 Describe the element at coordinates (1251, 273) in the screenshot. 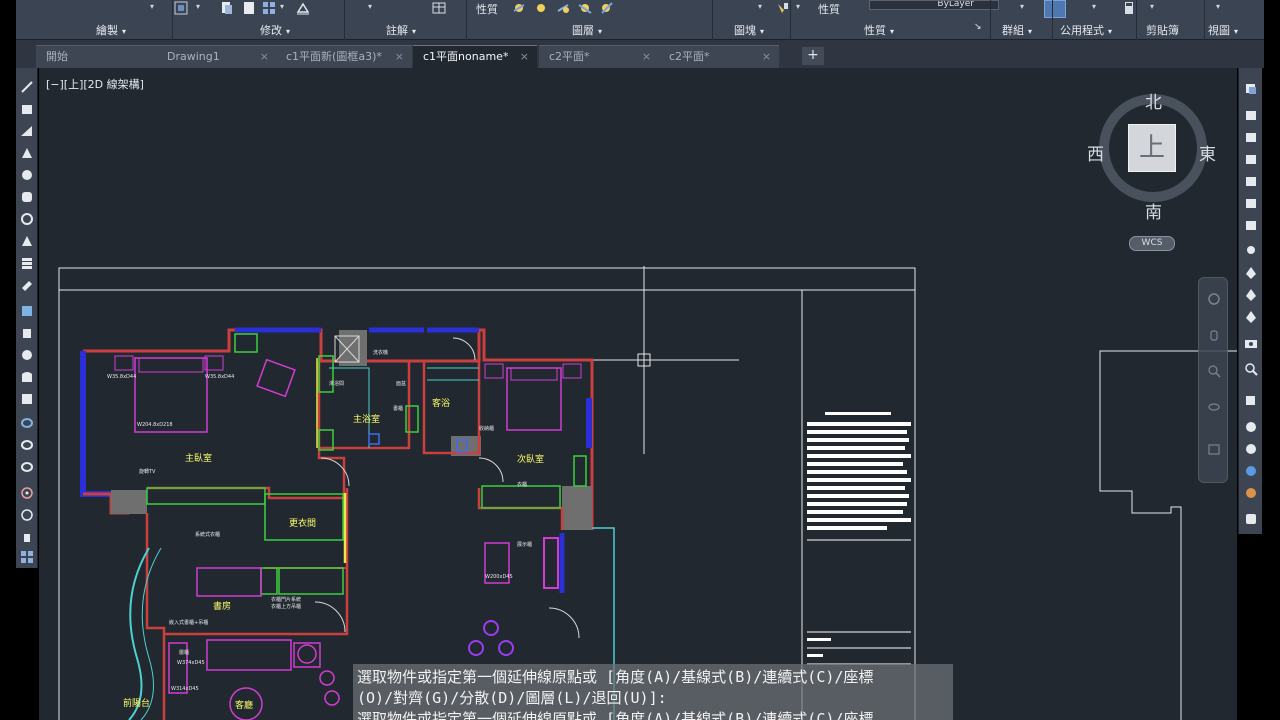

I see `point-light-icon` at that location.